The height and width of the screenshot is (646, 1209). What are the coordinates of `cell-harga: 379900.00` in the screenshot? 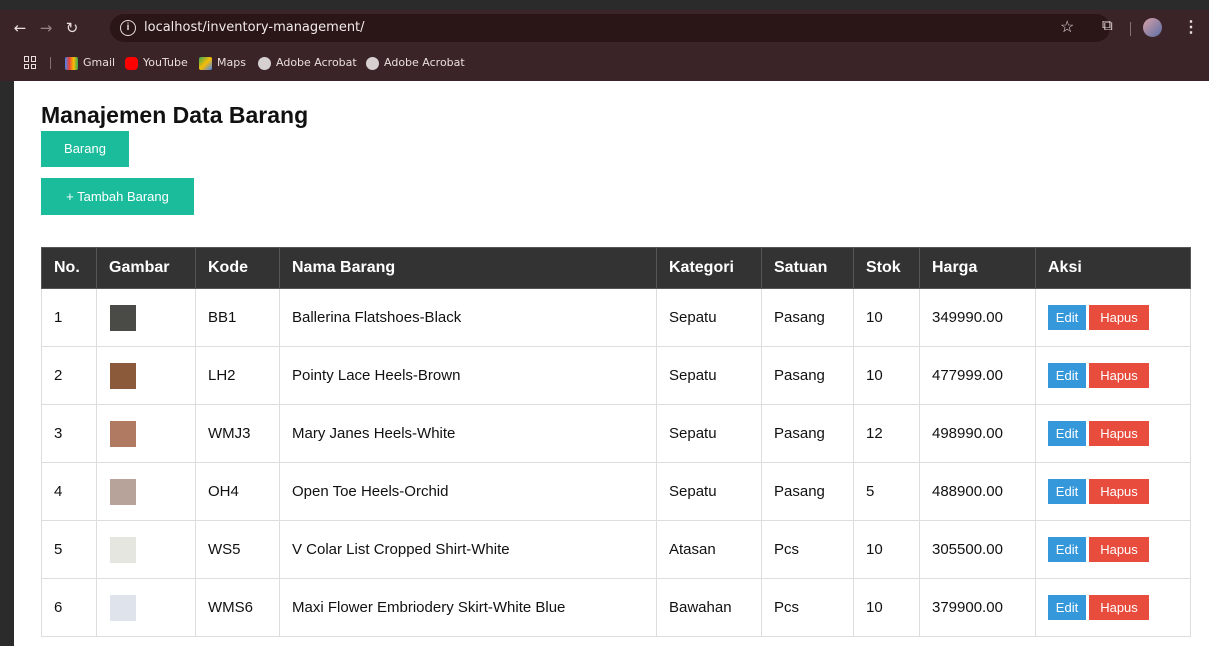 It's located at (977, 607).